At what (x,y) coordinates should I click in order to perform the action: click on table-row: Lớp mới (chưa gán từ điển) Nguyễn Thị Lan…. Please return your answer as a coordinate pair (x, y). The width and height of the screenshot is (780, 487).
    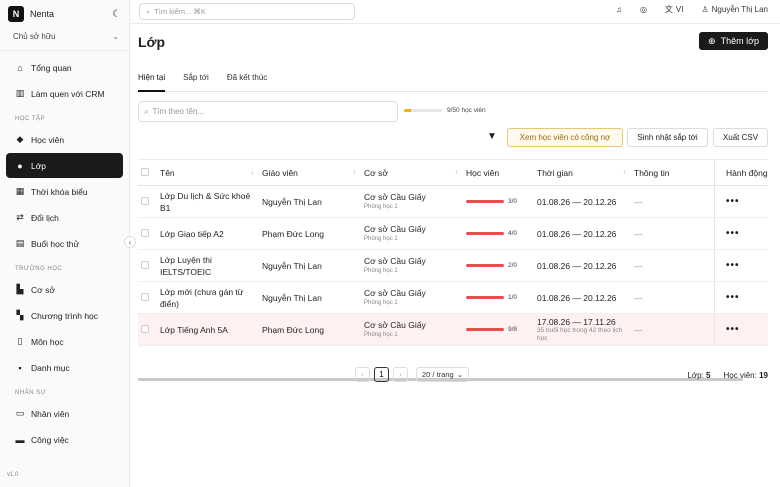
    Looking at the image, I should click on (453, 298).